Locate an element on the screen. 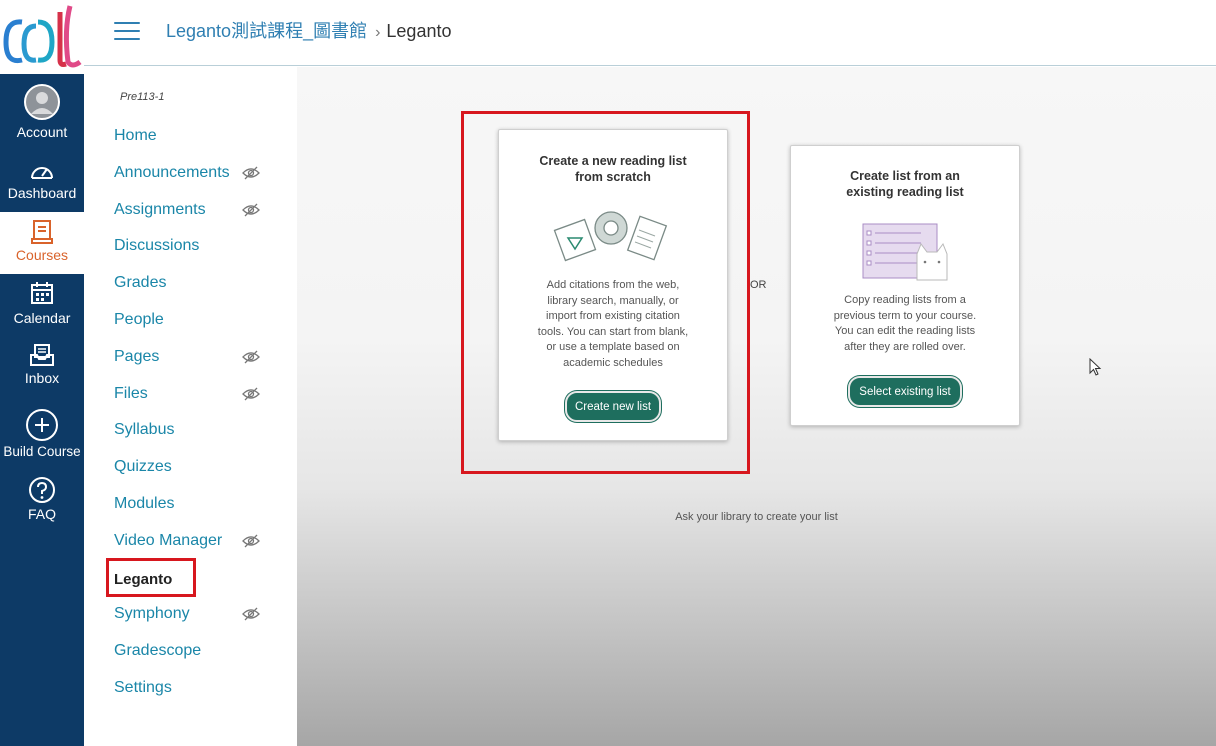 Image resolution: width=1216 pixels, height=746 pixels. dashboard-icon is located at coordinates (42, 173).